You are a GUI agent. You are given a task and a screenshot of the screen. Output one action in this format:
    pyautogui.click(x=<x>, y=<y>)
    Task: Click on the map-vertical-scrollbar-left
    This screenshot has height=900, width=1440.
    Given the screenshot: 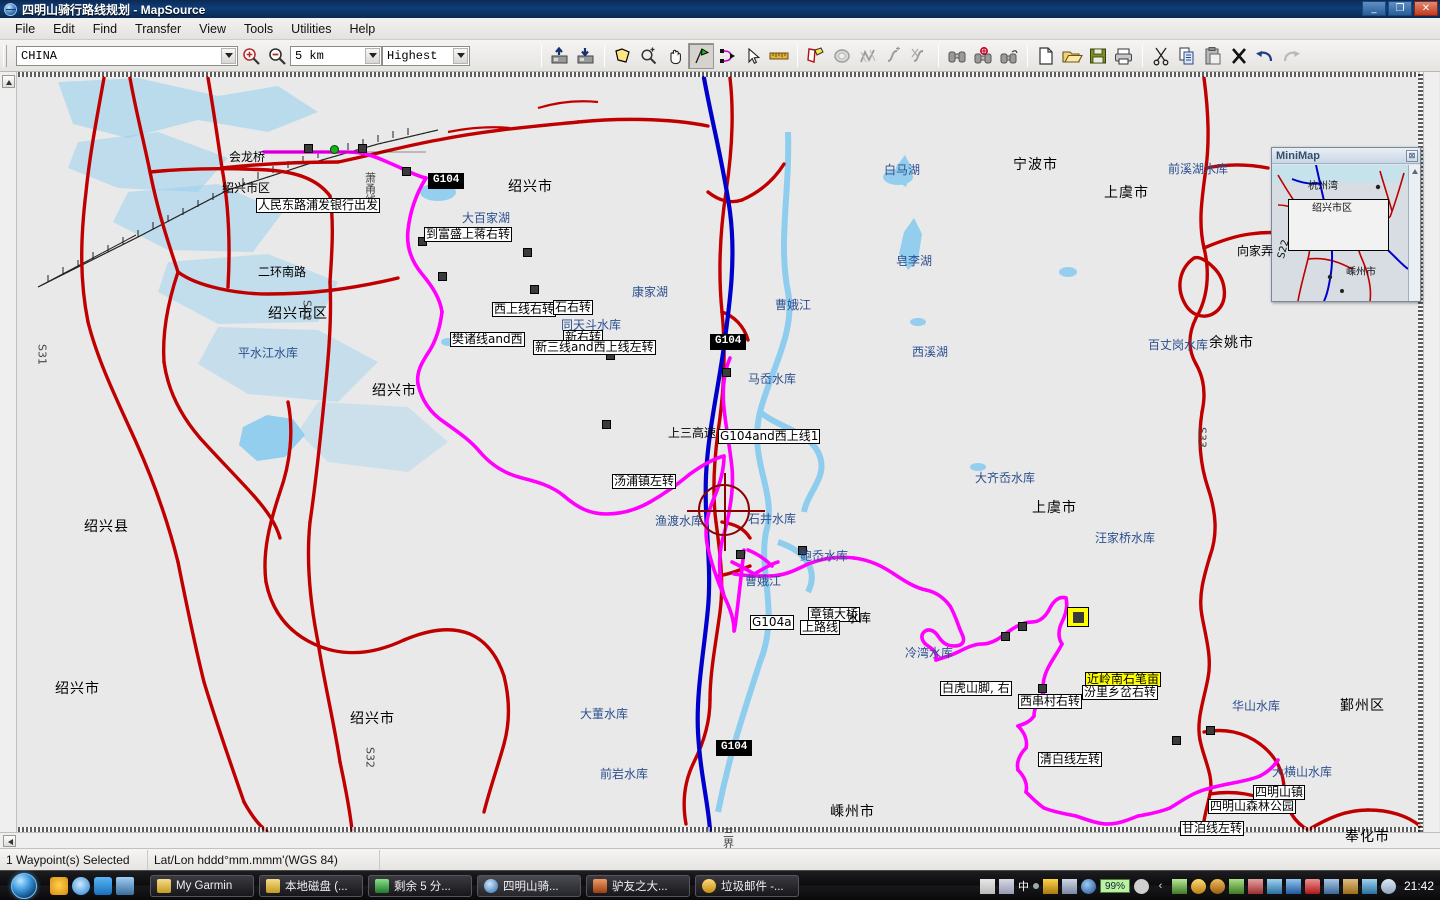 What is the action you would take?
    pyautogui.click(x=8, y=452)
    